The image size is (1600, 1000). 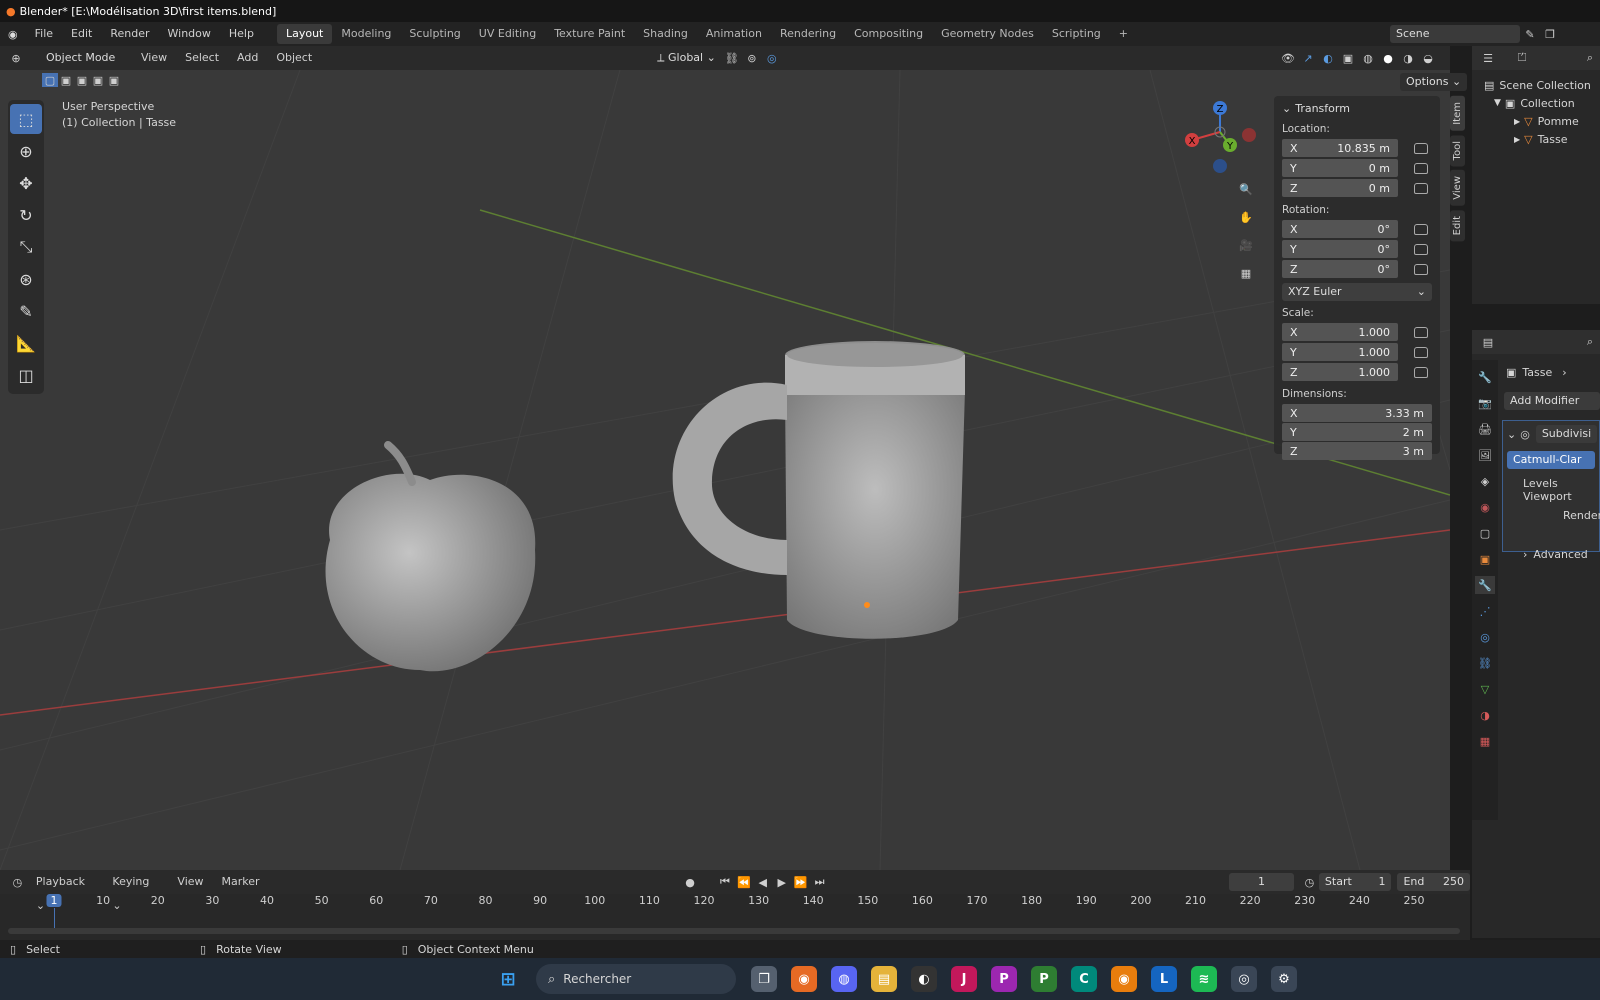 I want to click on tab-rendering: Rendering, so click(x=808, y=34).